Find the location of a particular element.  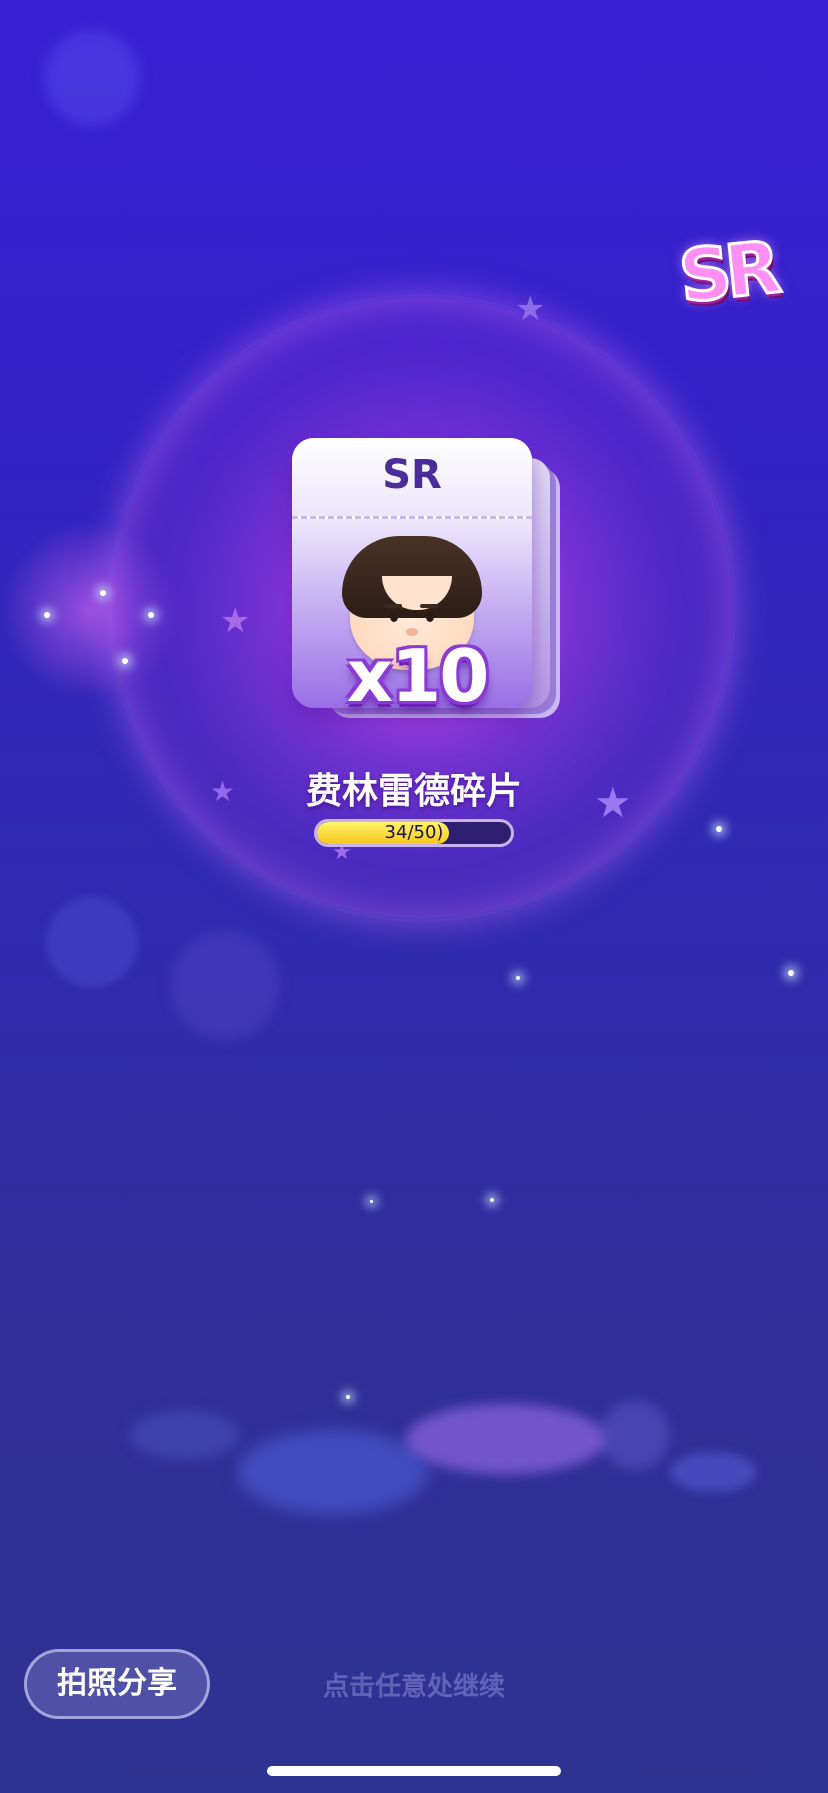

share-photo-button: 拍照分享 is located at coordinates (117, 1684).